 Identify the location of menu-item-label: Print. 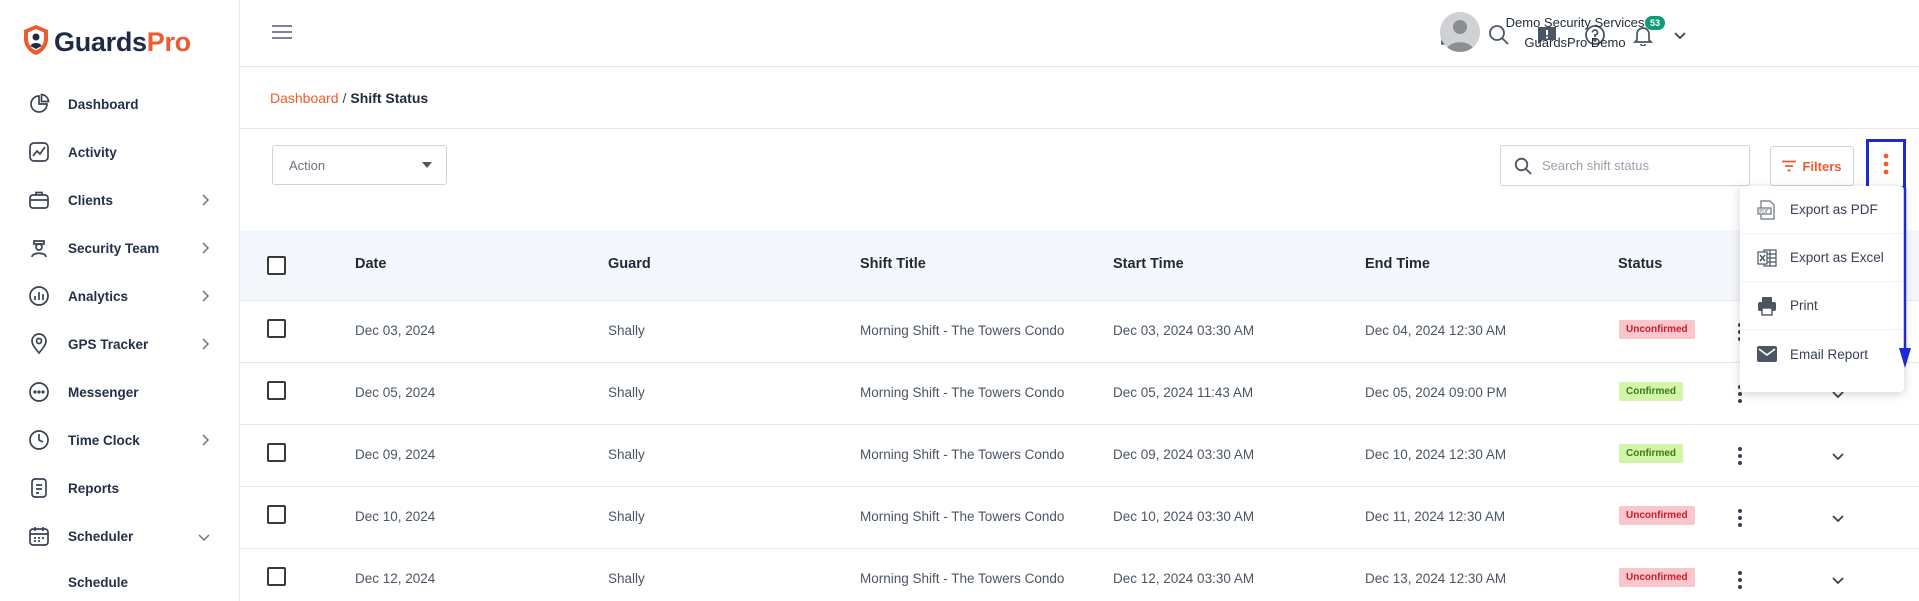
(1804, 305).